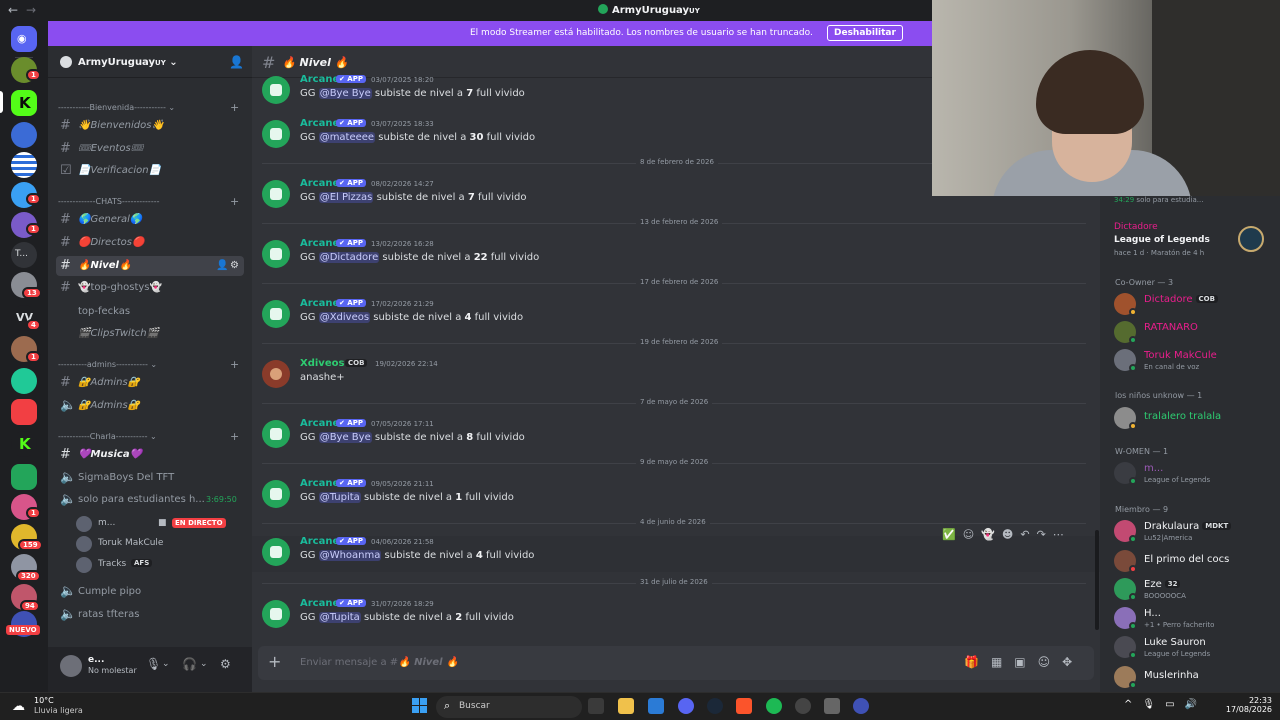  I want to click on channel-eventos: # 🎟Eventos🎟, so click(150, 149).